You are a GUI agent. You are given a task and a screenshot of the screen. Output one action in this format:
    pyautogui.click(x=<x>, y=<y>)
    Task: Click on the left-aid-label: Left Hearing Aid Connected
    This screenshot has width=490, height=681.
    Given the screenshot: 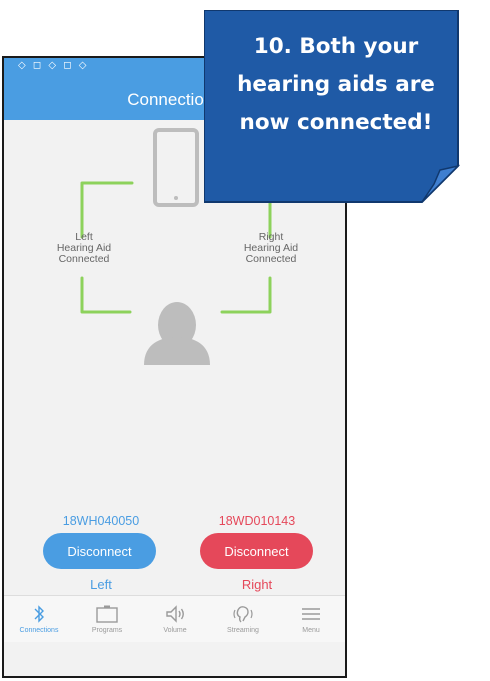 What is the action you would take?
    pyautogui.click(x=84, y=248)
    